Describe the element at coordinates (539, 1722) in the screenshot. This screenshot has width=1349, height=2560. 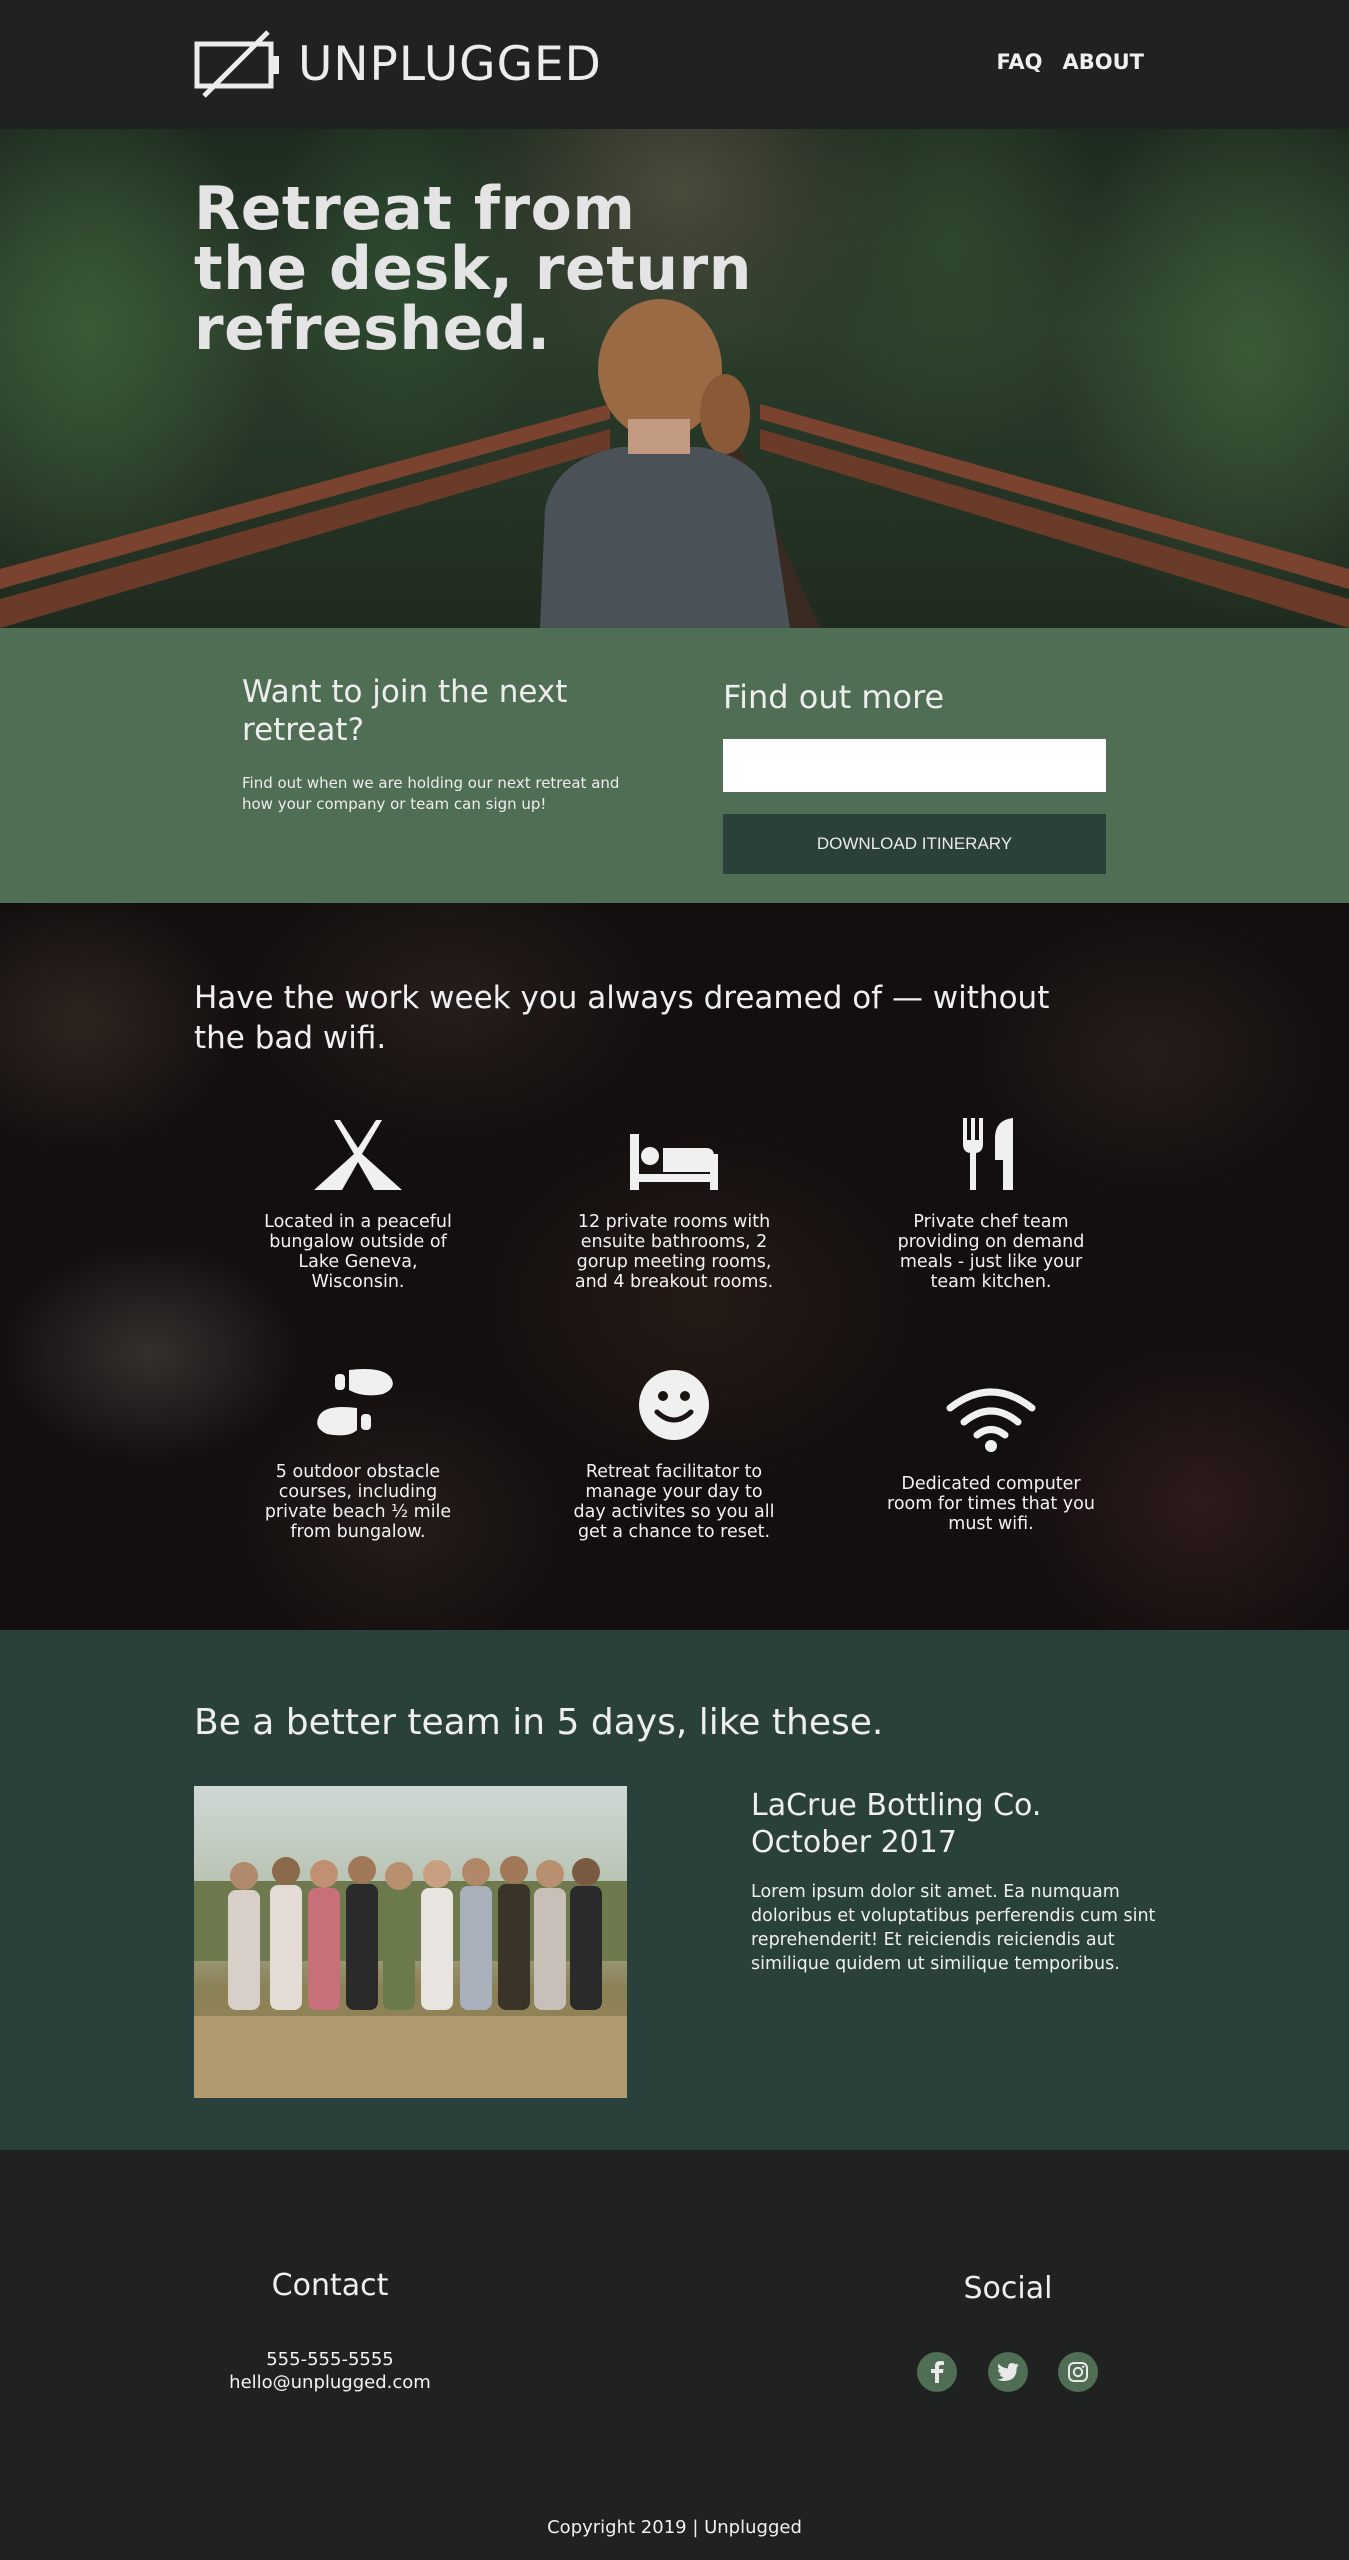
I see `testimonial-heading: Be a better team in 5 days, like these.` at that location.